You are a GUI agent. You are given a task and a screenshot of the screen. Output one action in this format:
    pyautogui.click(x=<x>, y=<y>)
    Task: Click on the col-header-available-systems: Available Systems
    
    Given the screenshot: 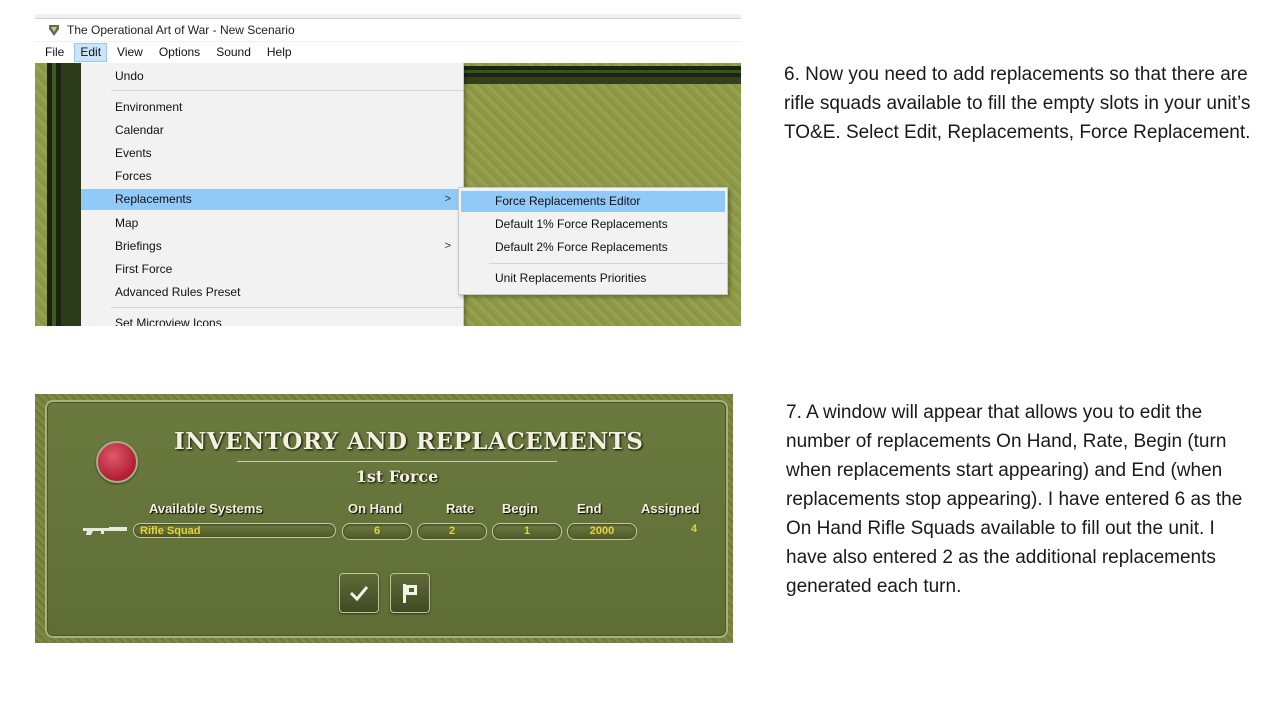 What is the action you would take?
    pyautogui.click(x=206, y=508)
    